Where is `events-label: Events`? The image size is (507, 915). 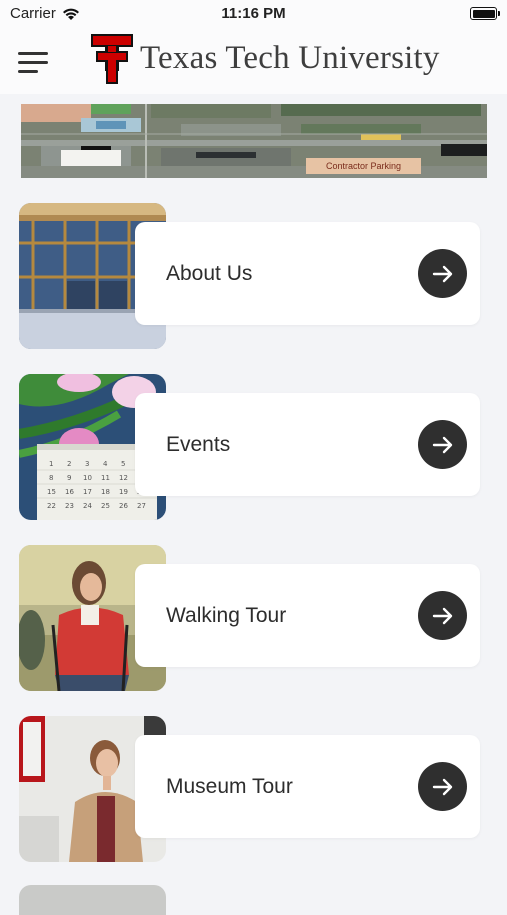
events-label: Events is located at coordinates (198, 444).